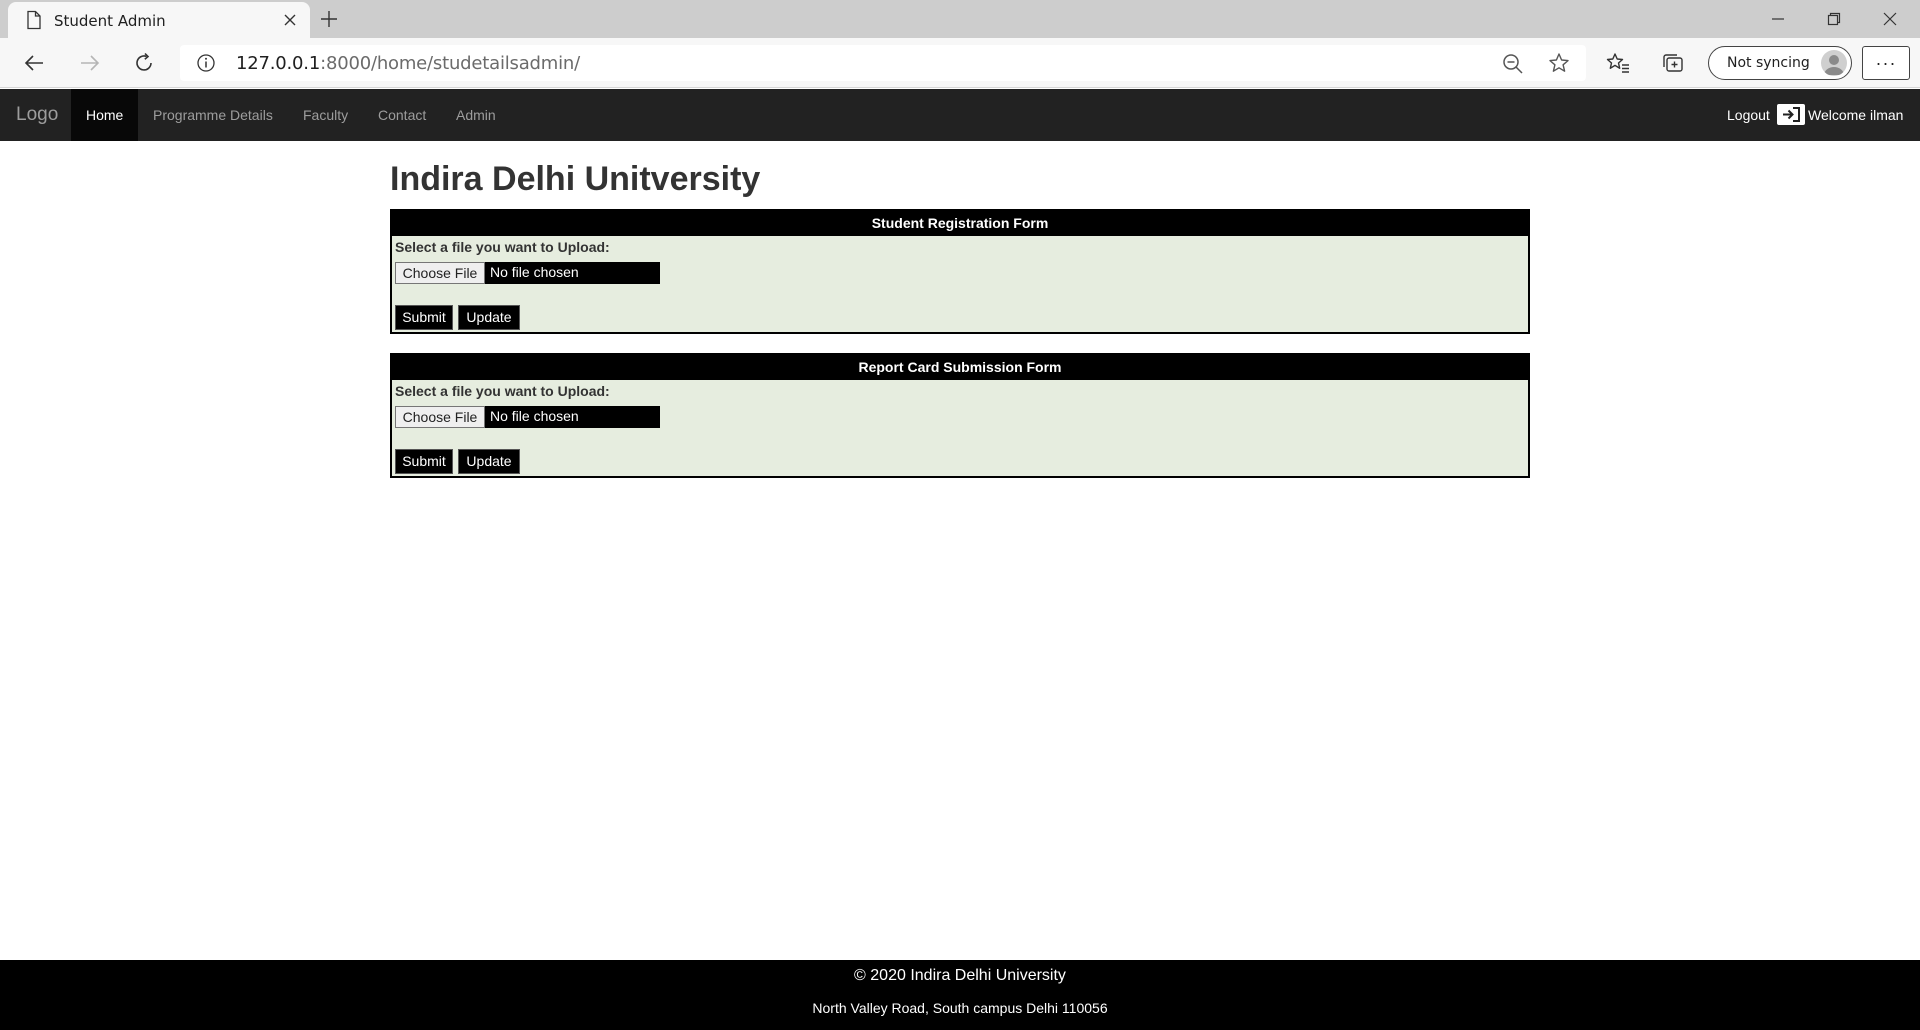 The width and height of the screenshot is (1920, 1030). I want to click on restore-icon, so click(1834, 19).